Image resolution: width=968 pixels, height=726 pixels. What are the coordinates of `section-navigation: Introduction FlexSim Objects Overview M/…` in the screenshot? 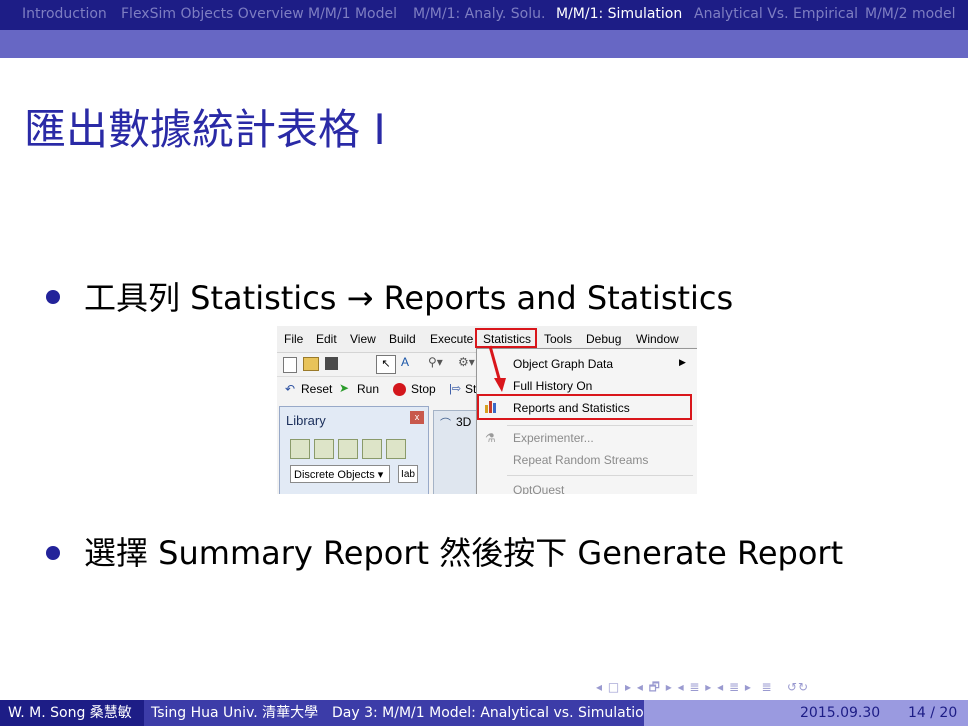 It's located at (484, 15).